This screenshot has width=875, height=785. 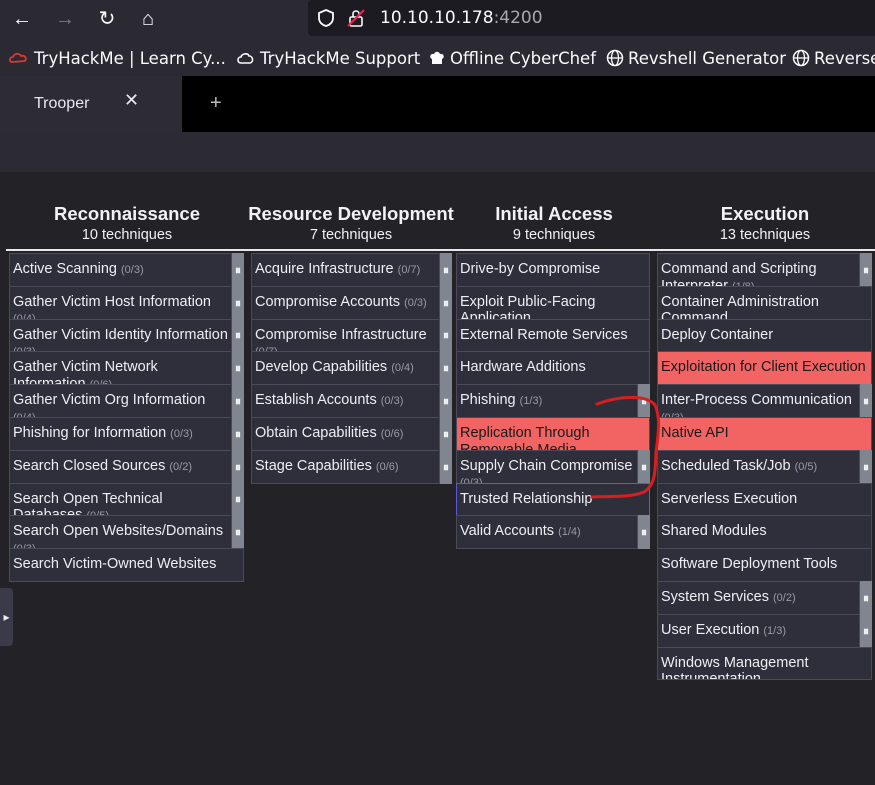 What do you see at coordinates (547, 466) in the screenshot?
I see `technique-cell: Supply Chain Compromise (0/3)` at bounding box center [547, 466].